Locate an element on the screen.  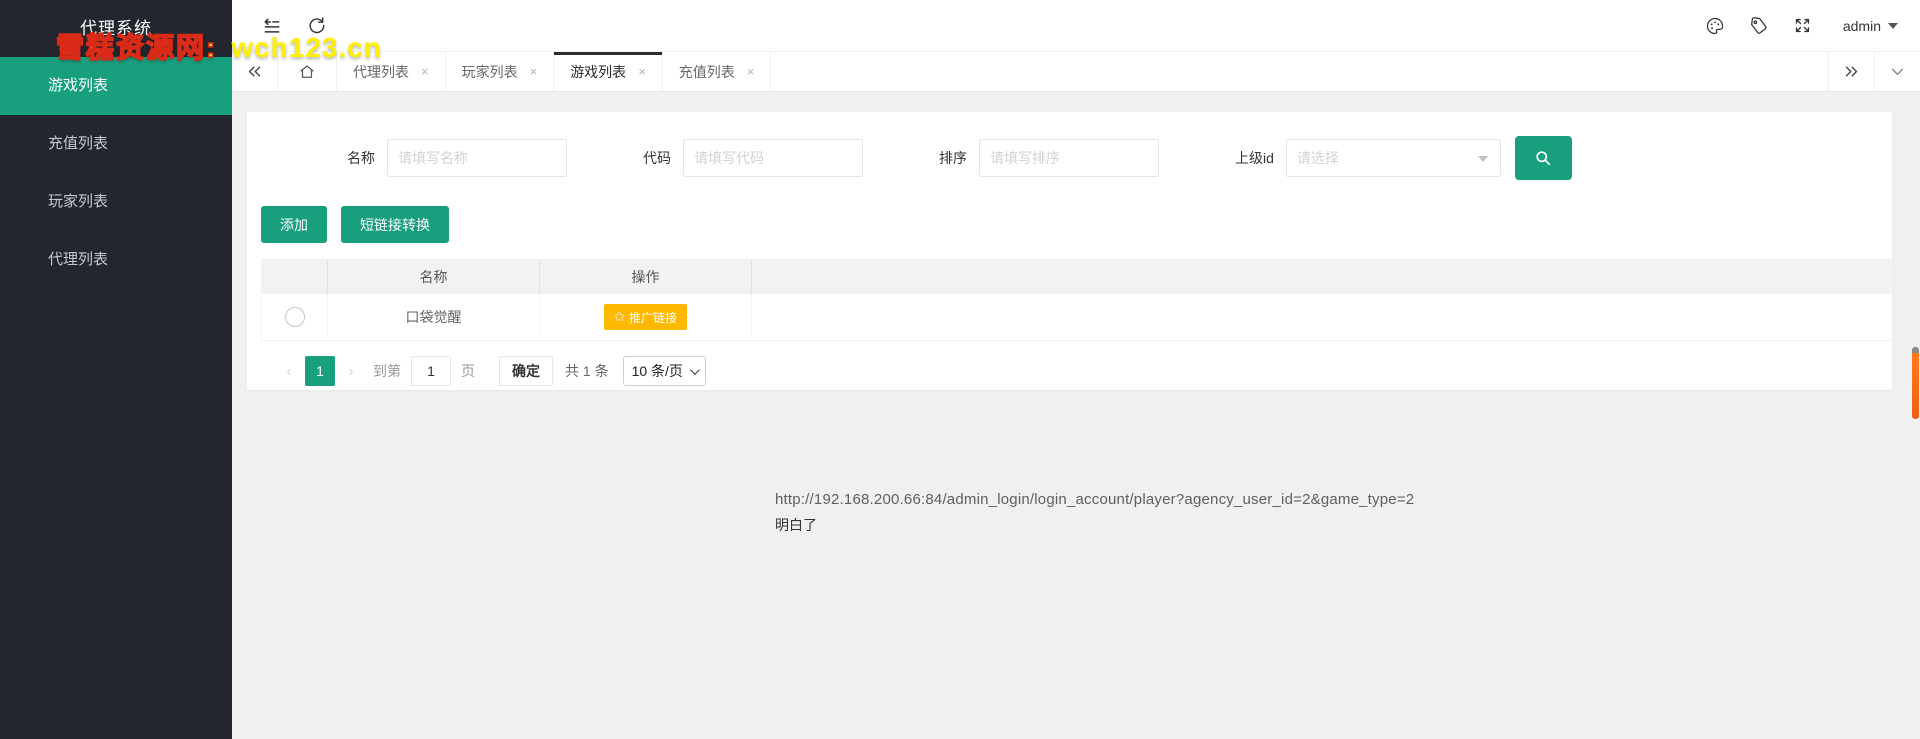
table-row: 口袋觉醒 推广链接 is located at coordinates (1077, 317).